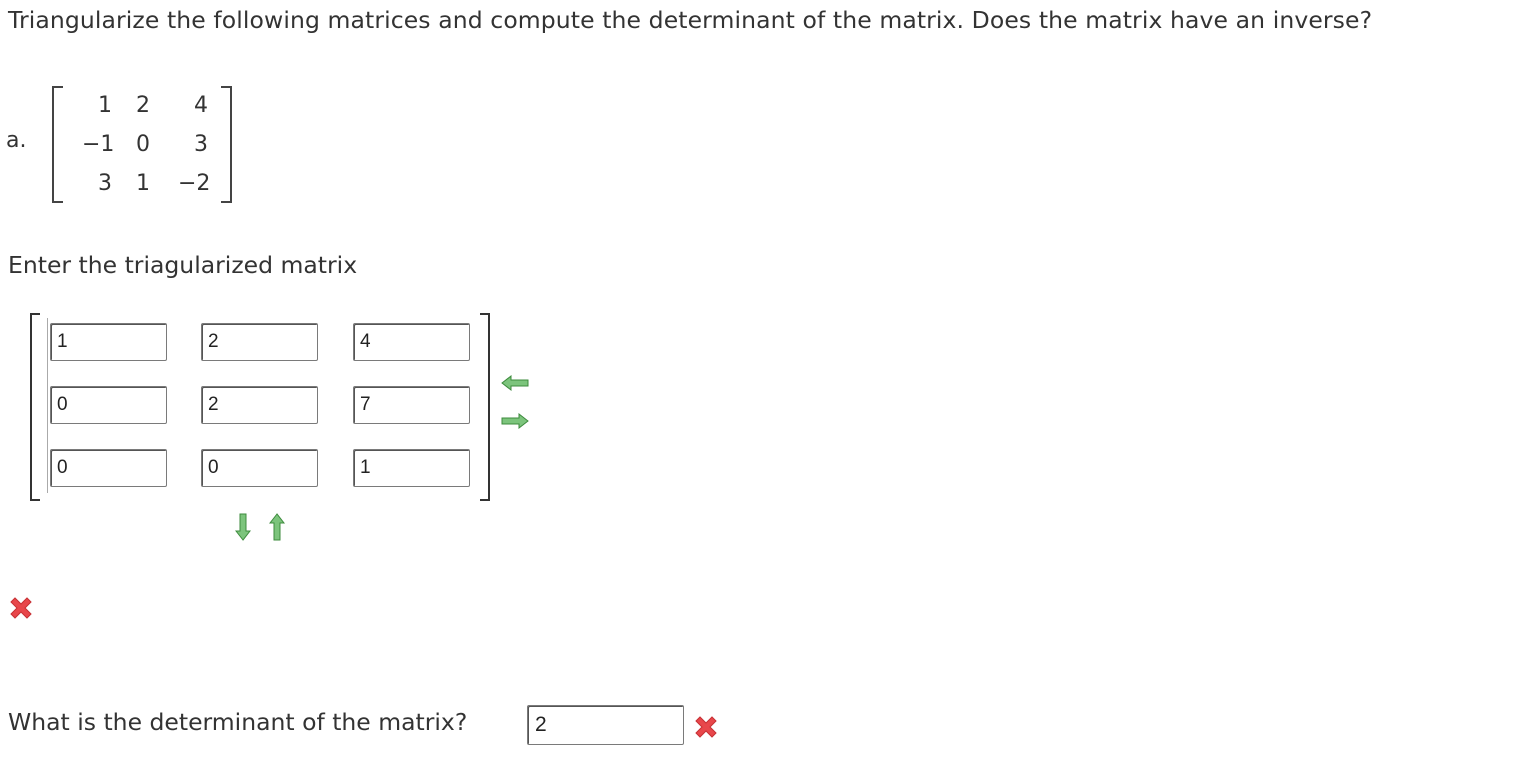  Describe the element at coordinates (515, 383) in the screenshot. I see `arrow-left-icon` at that location.